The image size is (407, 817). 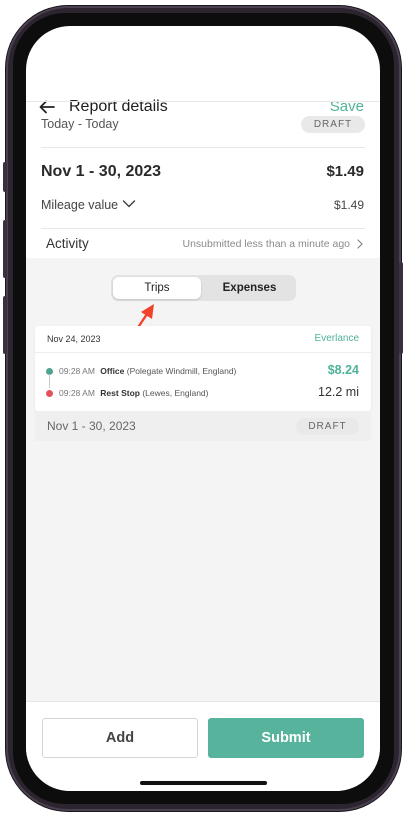 I want to click on stop-location: (Polegate Windmill, England), so click(x=181, y=371).